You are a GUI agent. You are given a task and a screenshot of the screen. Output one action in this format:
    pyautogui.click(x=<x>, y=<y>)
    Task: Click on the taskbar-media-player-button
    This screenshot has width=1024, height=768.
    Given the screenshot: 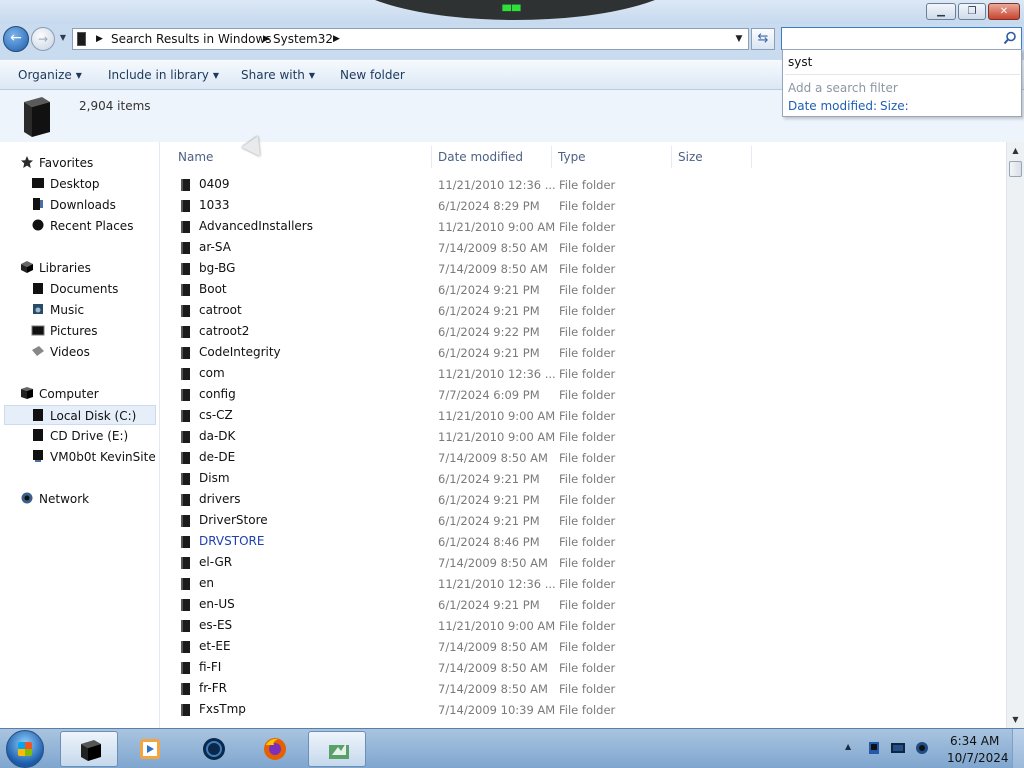 What is the action you would take?
    pyautogui.click(x=149, y=749)
    